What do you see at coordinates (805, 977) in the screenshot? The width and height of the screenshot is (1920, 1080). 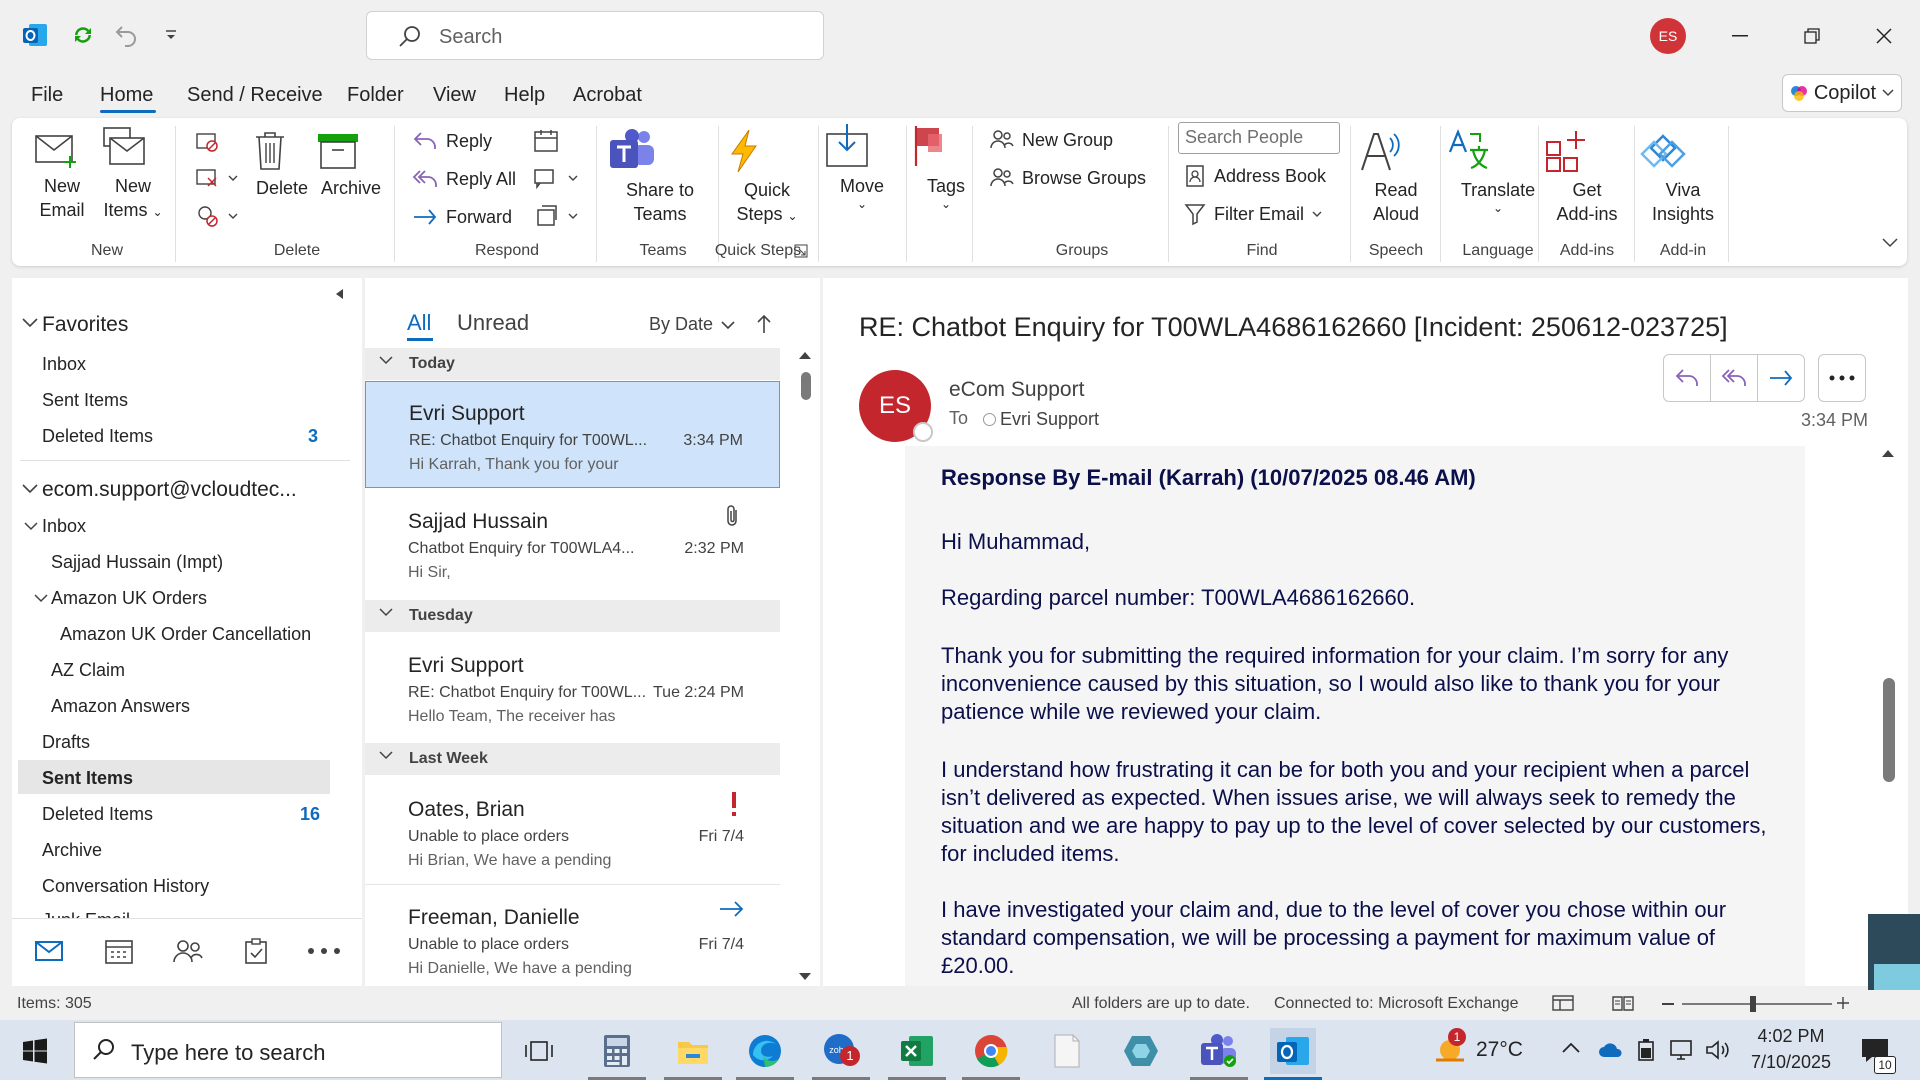 I see `scroll-down-icon` at bounding box center [805, 977].